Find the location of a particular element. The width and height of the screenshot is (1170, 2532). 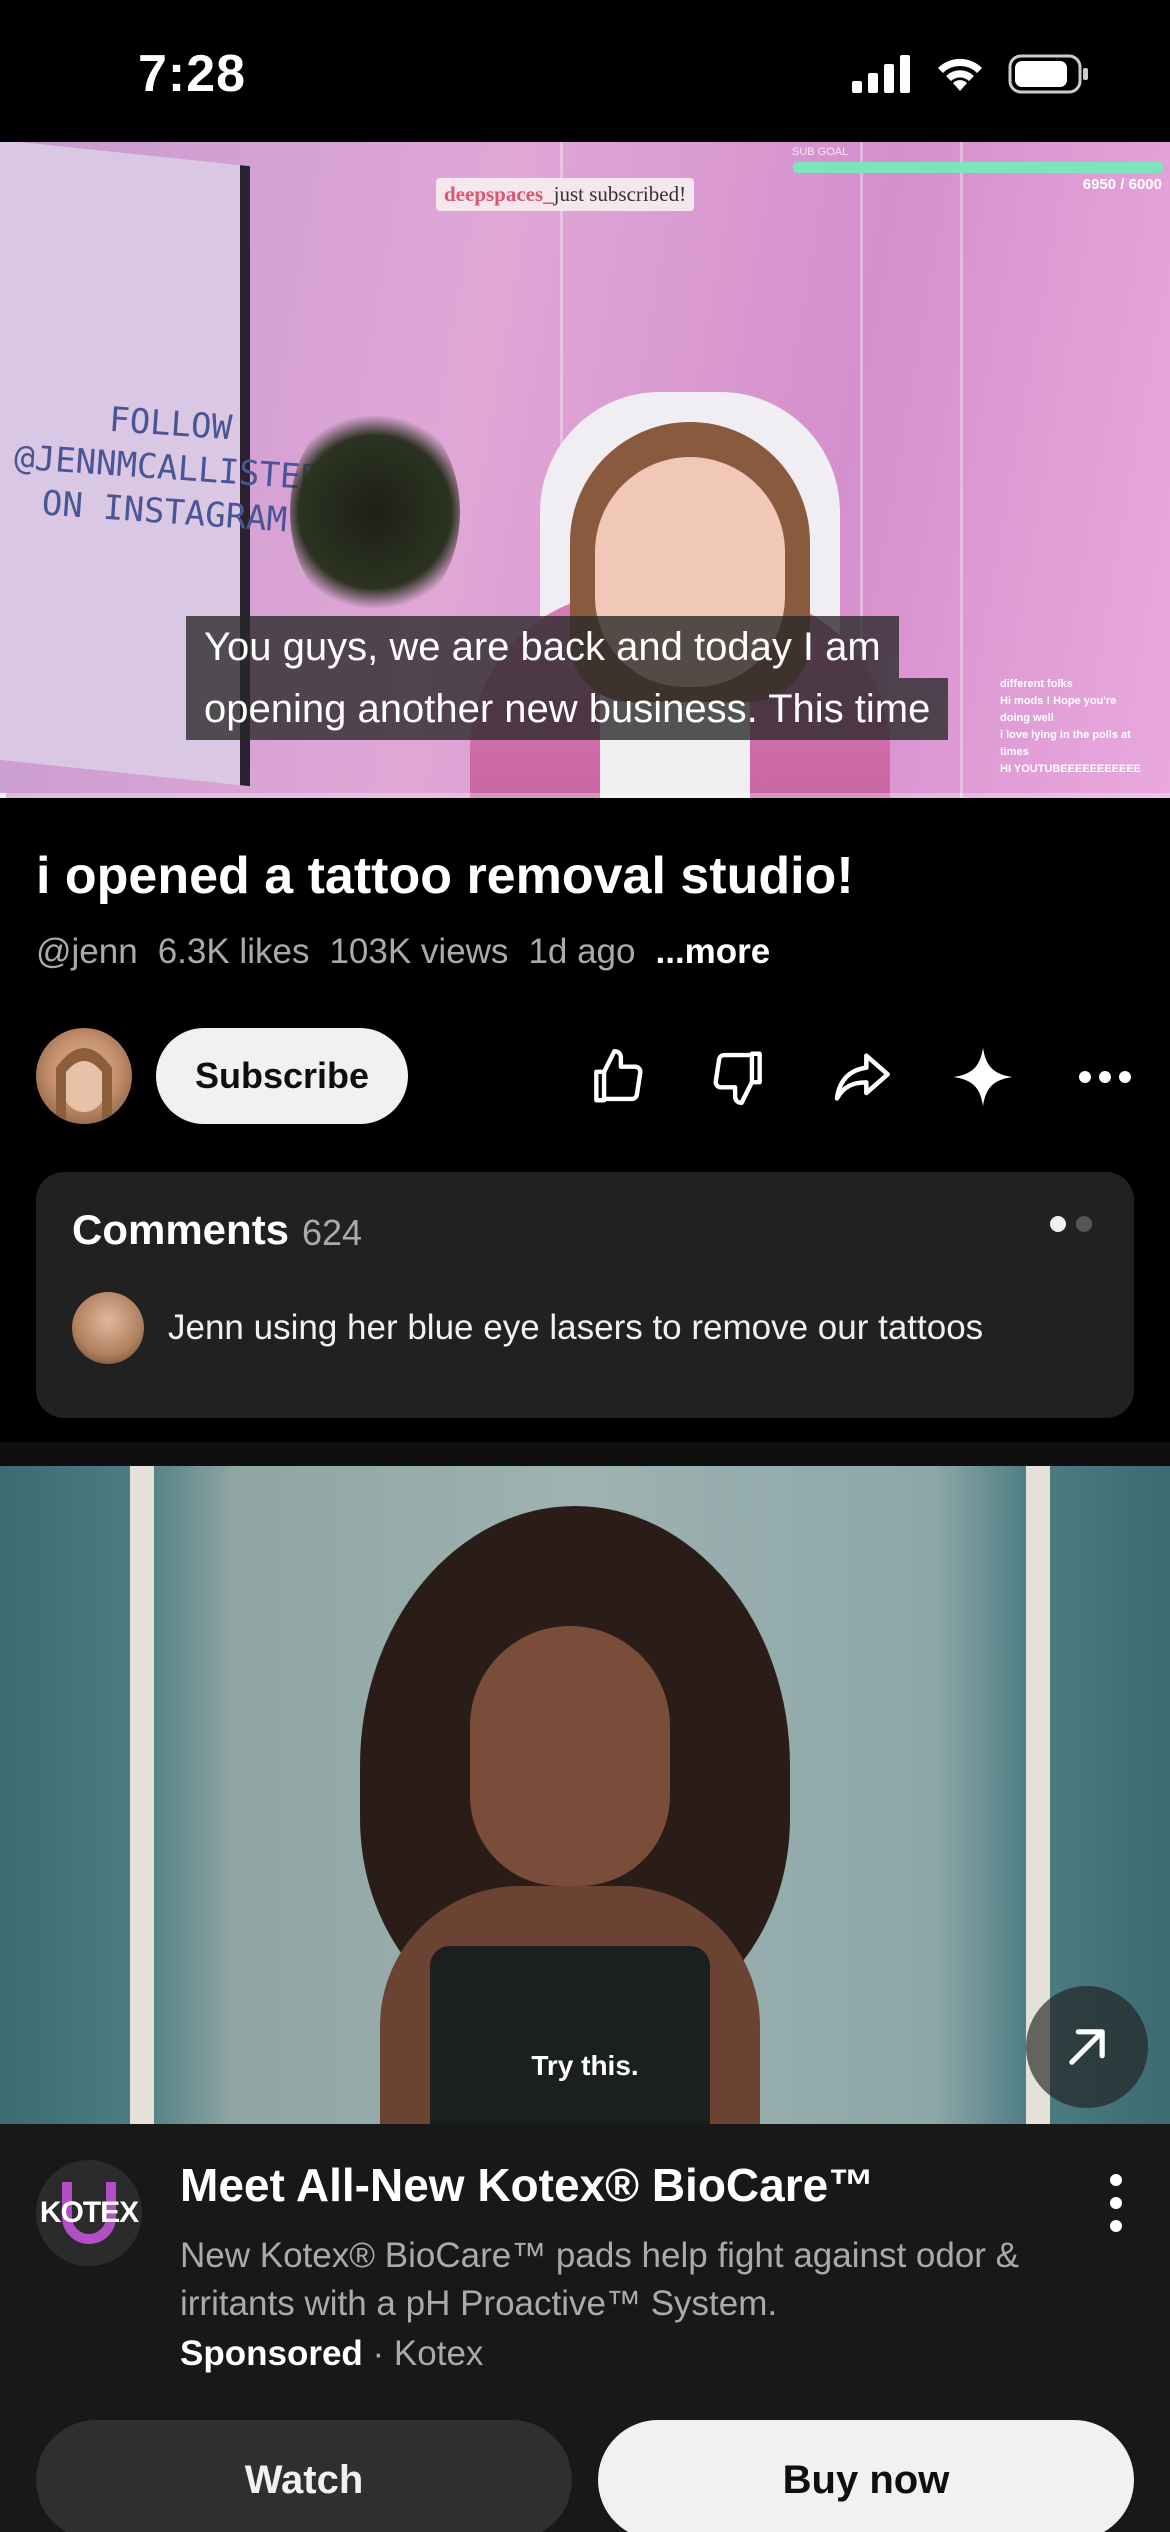

caption-line: You guys, we are back and today I am is located at coordinates (542, 647).